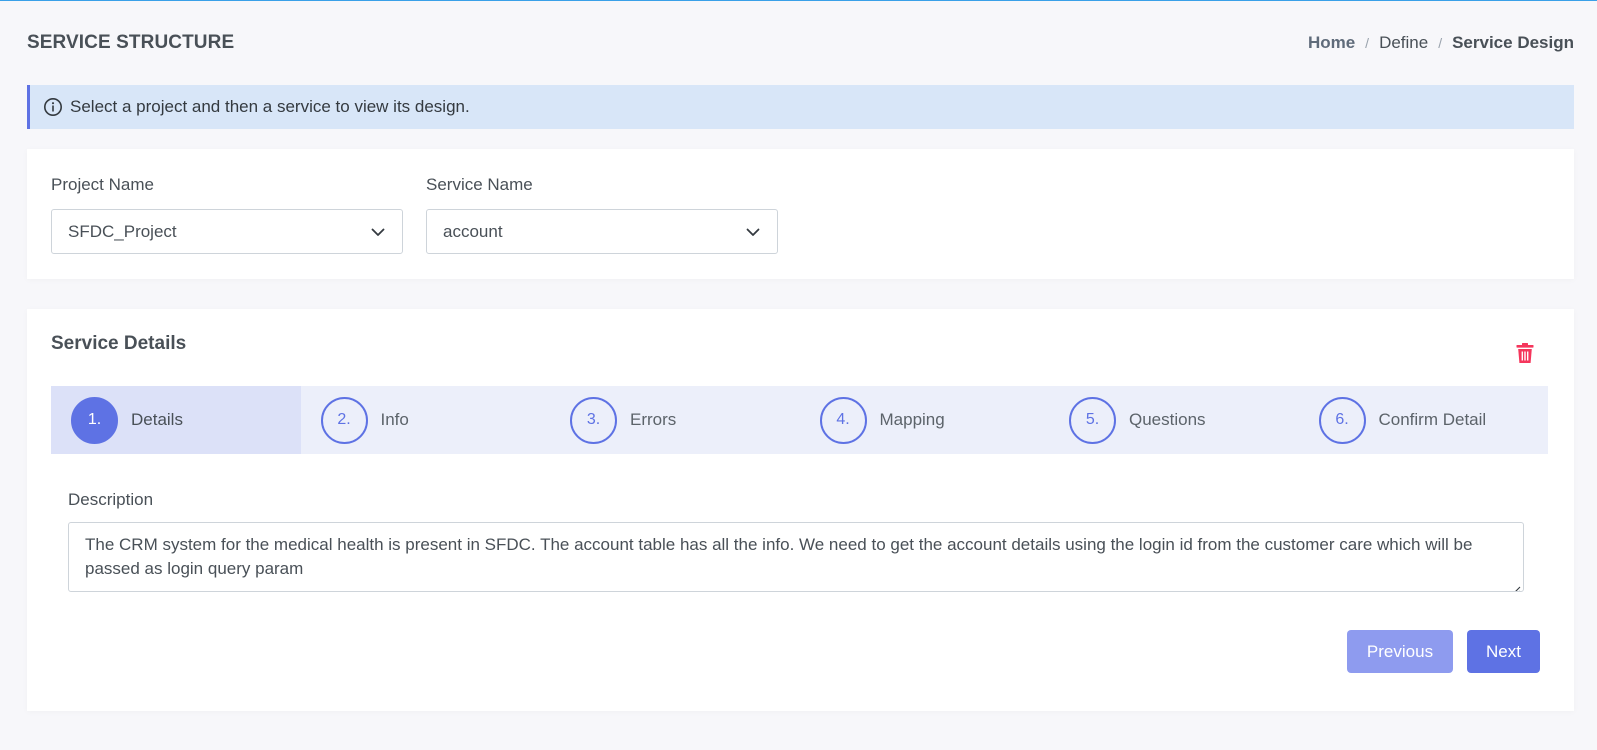  What do you see at coordinates (1342, 420) in the screenshot?
I see `step-number: 6.` at bounding box center [1342, 420].